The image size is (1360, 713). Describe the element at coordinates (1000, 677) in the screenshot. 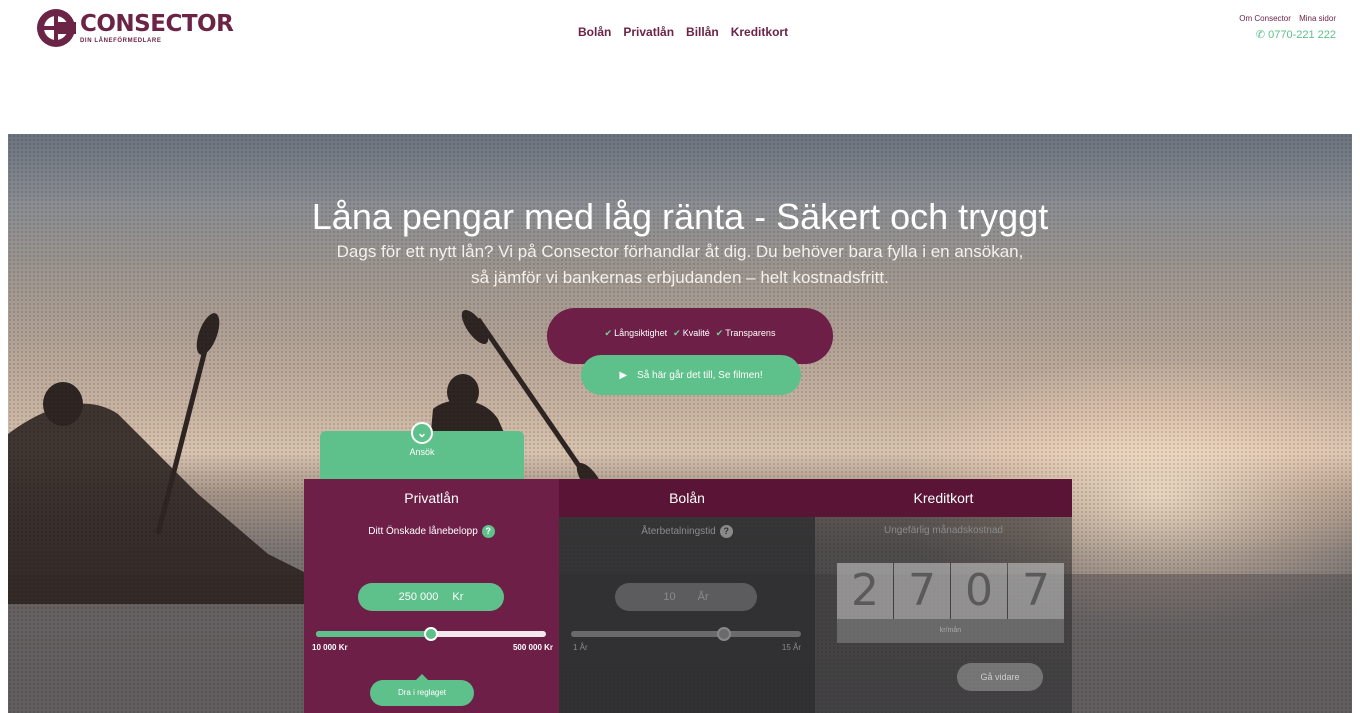

I see `continue-button: Gå vidare` at that location.